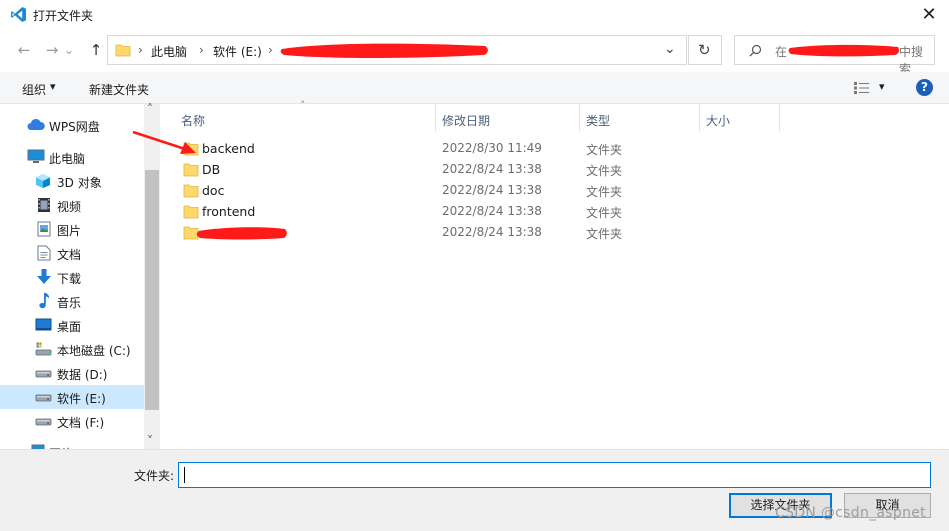 The height and width of the screenshot is (531, 949). I want to click on close-button: ✕, so click(929, 15).